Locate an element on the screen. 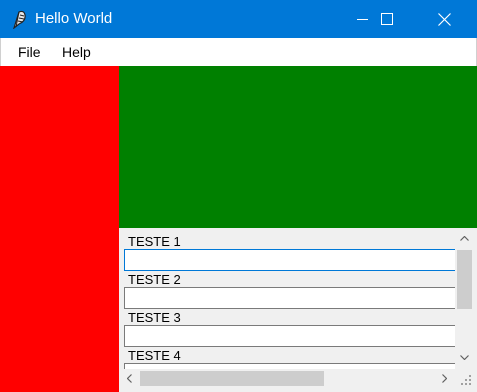  chevron-down-icon is located at coordinates (464, 357).